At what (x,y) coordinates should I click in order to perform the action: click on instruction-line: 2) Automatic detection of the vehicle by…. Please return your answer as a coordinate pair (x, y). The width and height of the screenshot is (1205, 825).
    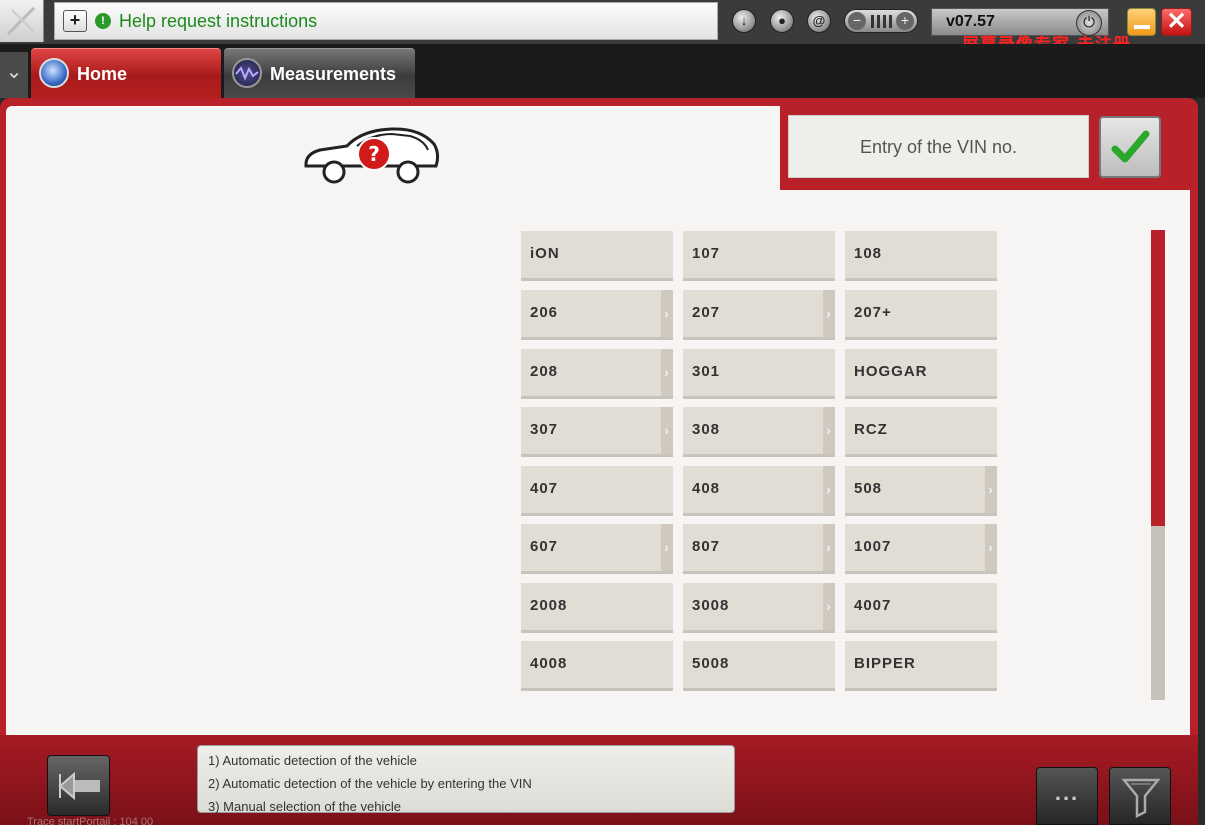
    Looking at the image, I should click on (370, 783).